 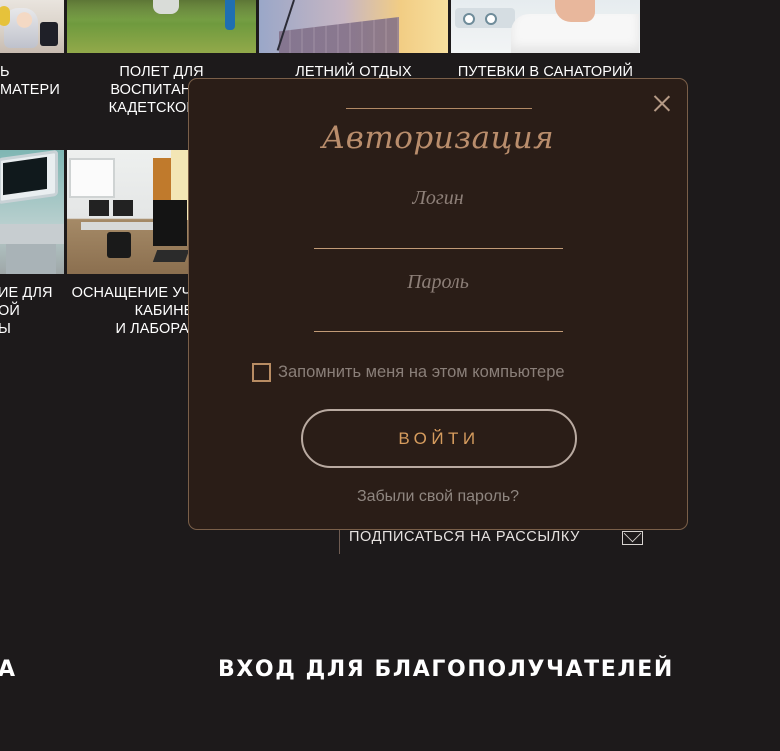 I want to click on screen-shape, so click(x=25, y=176).